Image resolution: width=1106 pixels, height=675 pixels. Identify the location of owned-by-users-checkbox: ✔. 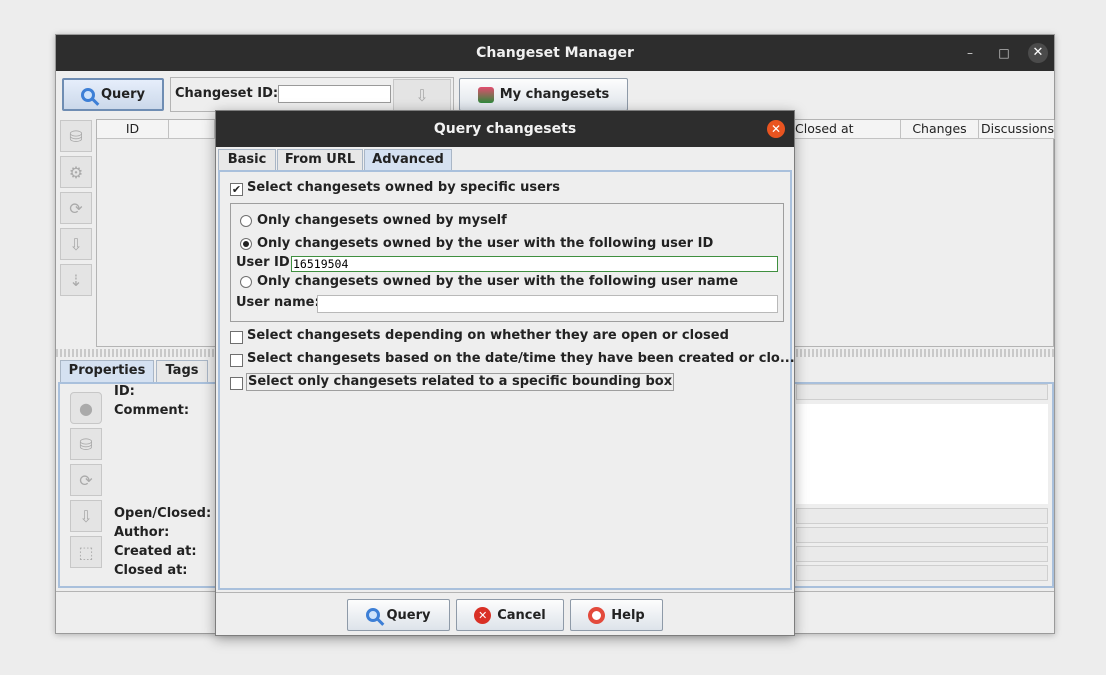
(236, 189).